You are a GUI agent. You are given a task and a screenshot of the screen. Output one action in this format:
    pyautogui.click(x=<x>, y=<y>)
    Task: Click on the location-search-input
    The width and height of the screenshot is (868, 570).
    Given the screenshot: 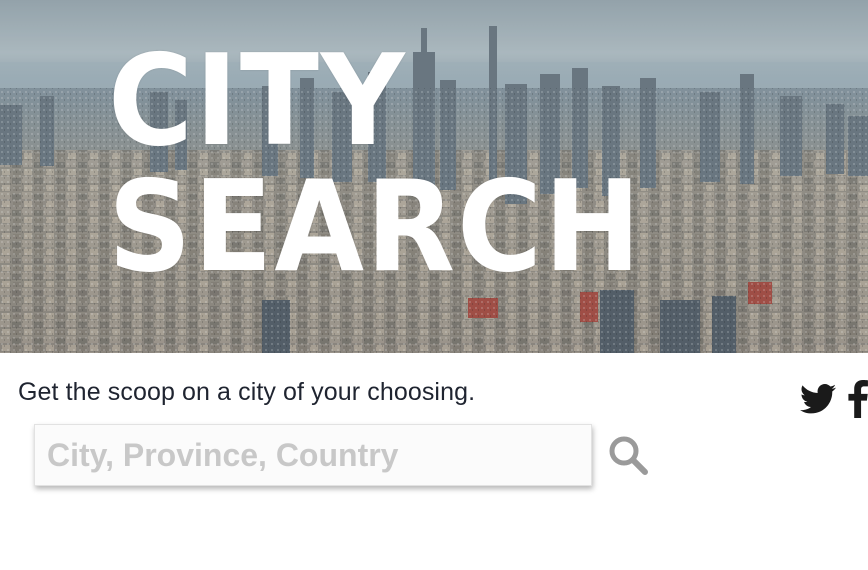 What is the action you would take?
    pyautogui.click(x=313, y=455)
    